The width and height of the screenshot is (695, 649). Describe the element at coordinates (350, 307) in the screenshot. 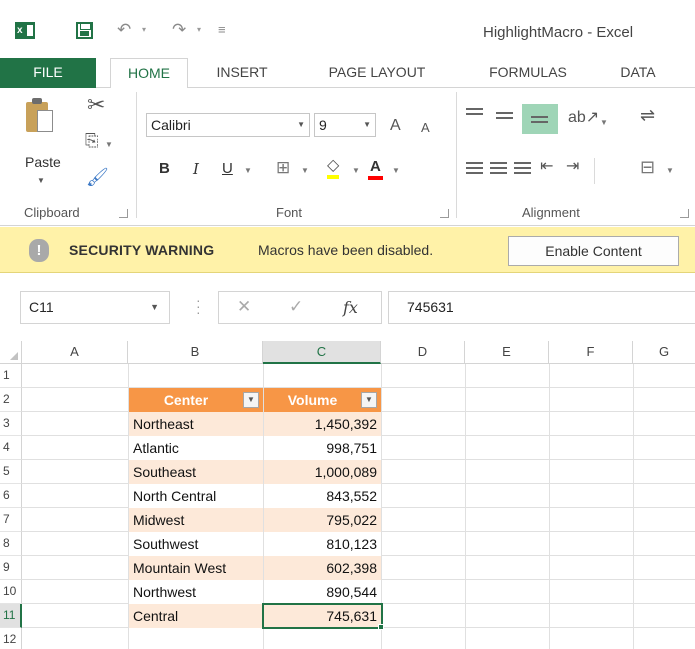

I see `insert-function-icon: fx` at that location.